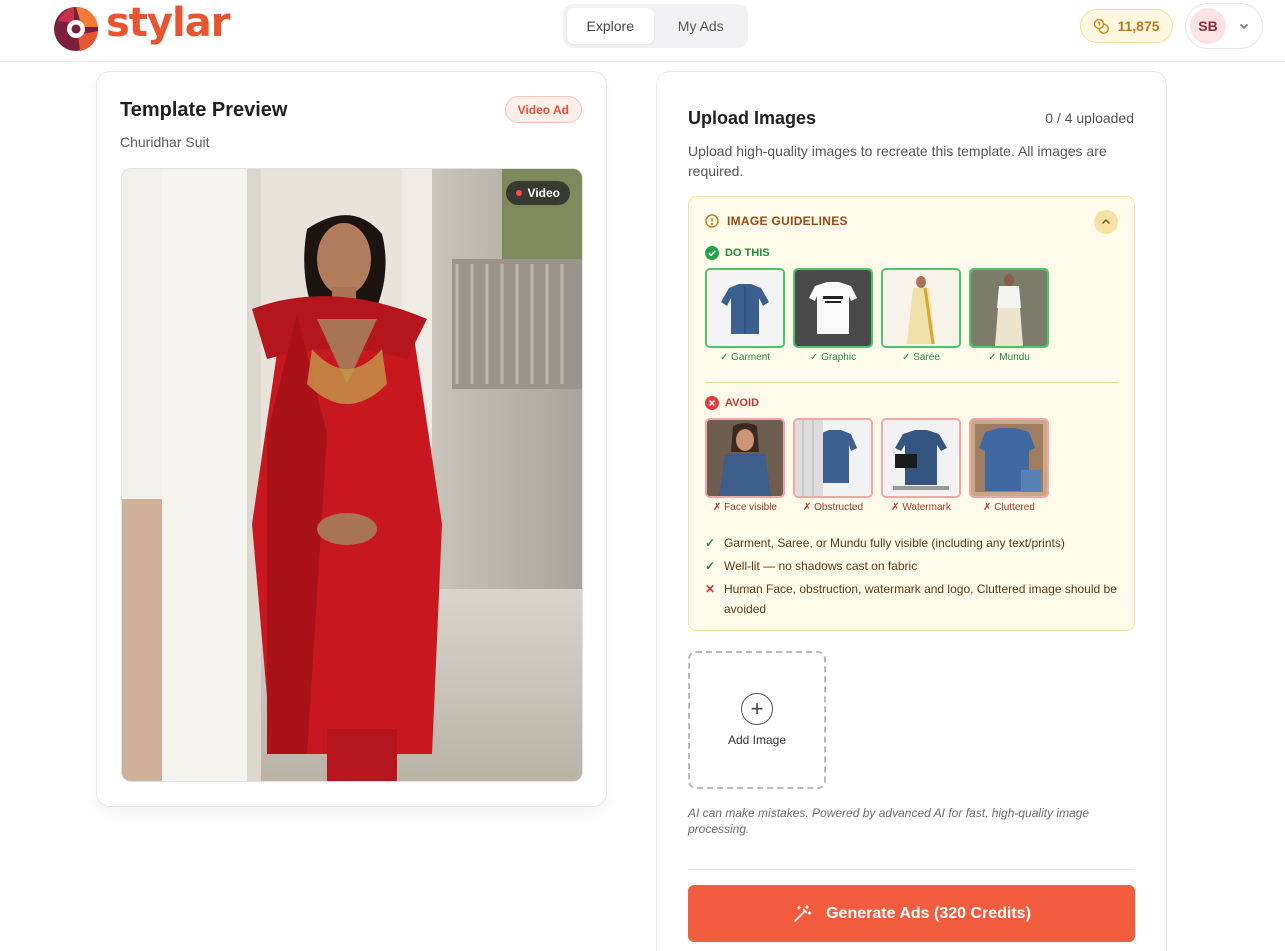 This screenshot has height=951, width=1285. Describe the element at coordinates (921, 458) in the screenshot. I see `watermark-example-image` at that location.